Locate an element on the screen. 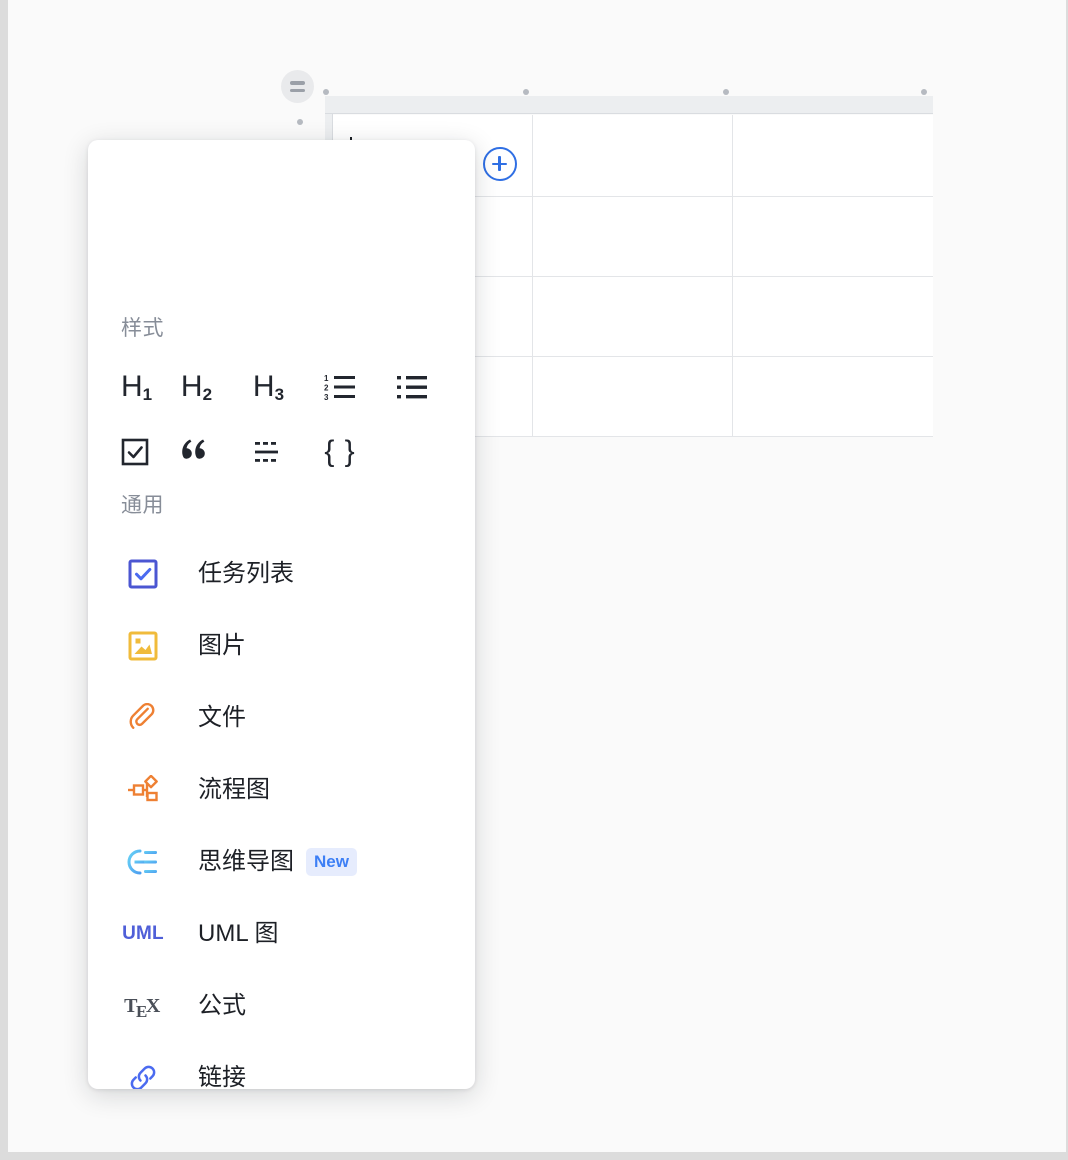  svg-text: 2 is located at coordinates (326, 388).